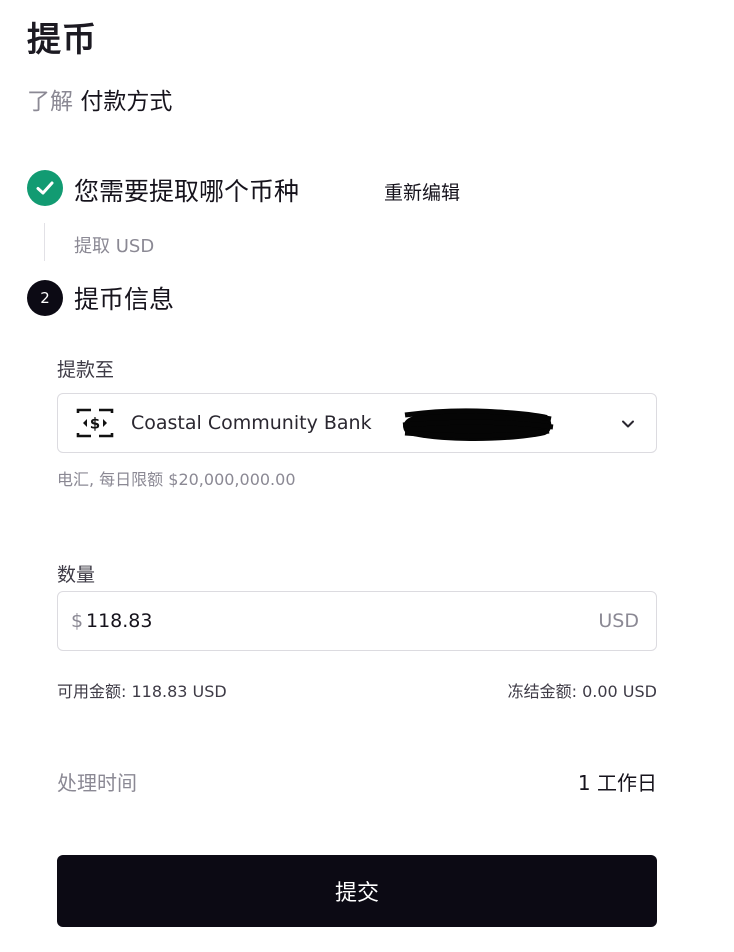  I want to click on step1-title: 您需要提取哪个币种, so click(187, 191).